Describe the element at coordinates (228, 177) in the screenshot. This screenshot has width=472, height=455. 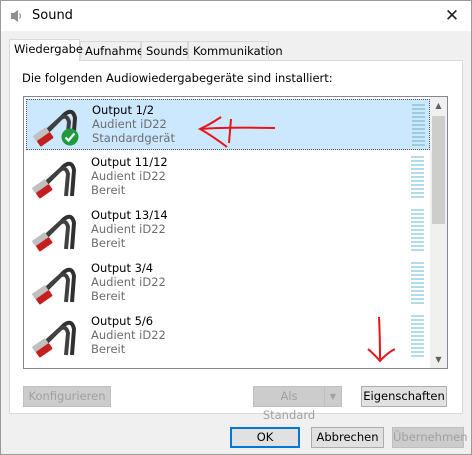
I see `list-item: Output 11/12 Audient iD22 Bereit` at that location.